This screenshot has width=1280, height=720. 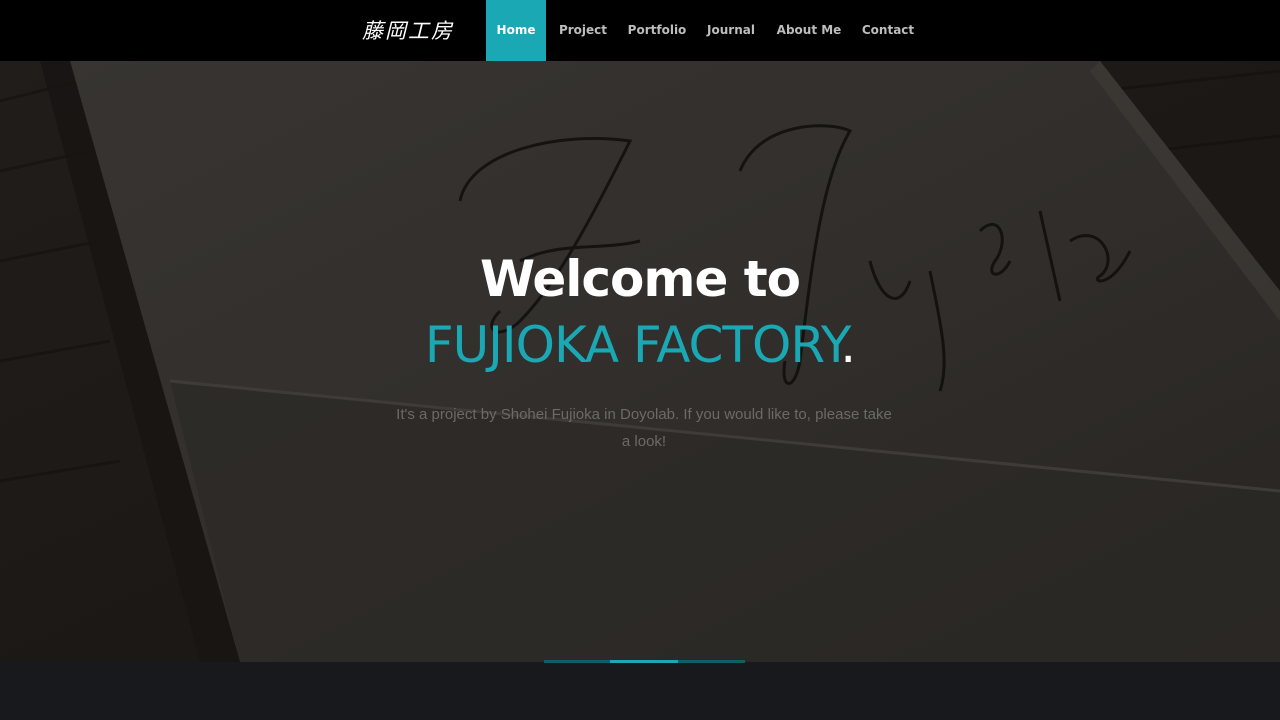 I want to click on nav-contact: Contact, so click(x=888, y=30).